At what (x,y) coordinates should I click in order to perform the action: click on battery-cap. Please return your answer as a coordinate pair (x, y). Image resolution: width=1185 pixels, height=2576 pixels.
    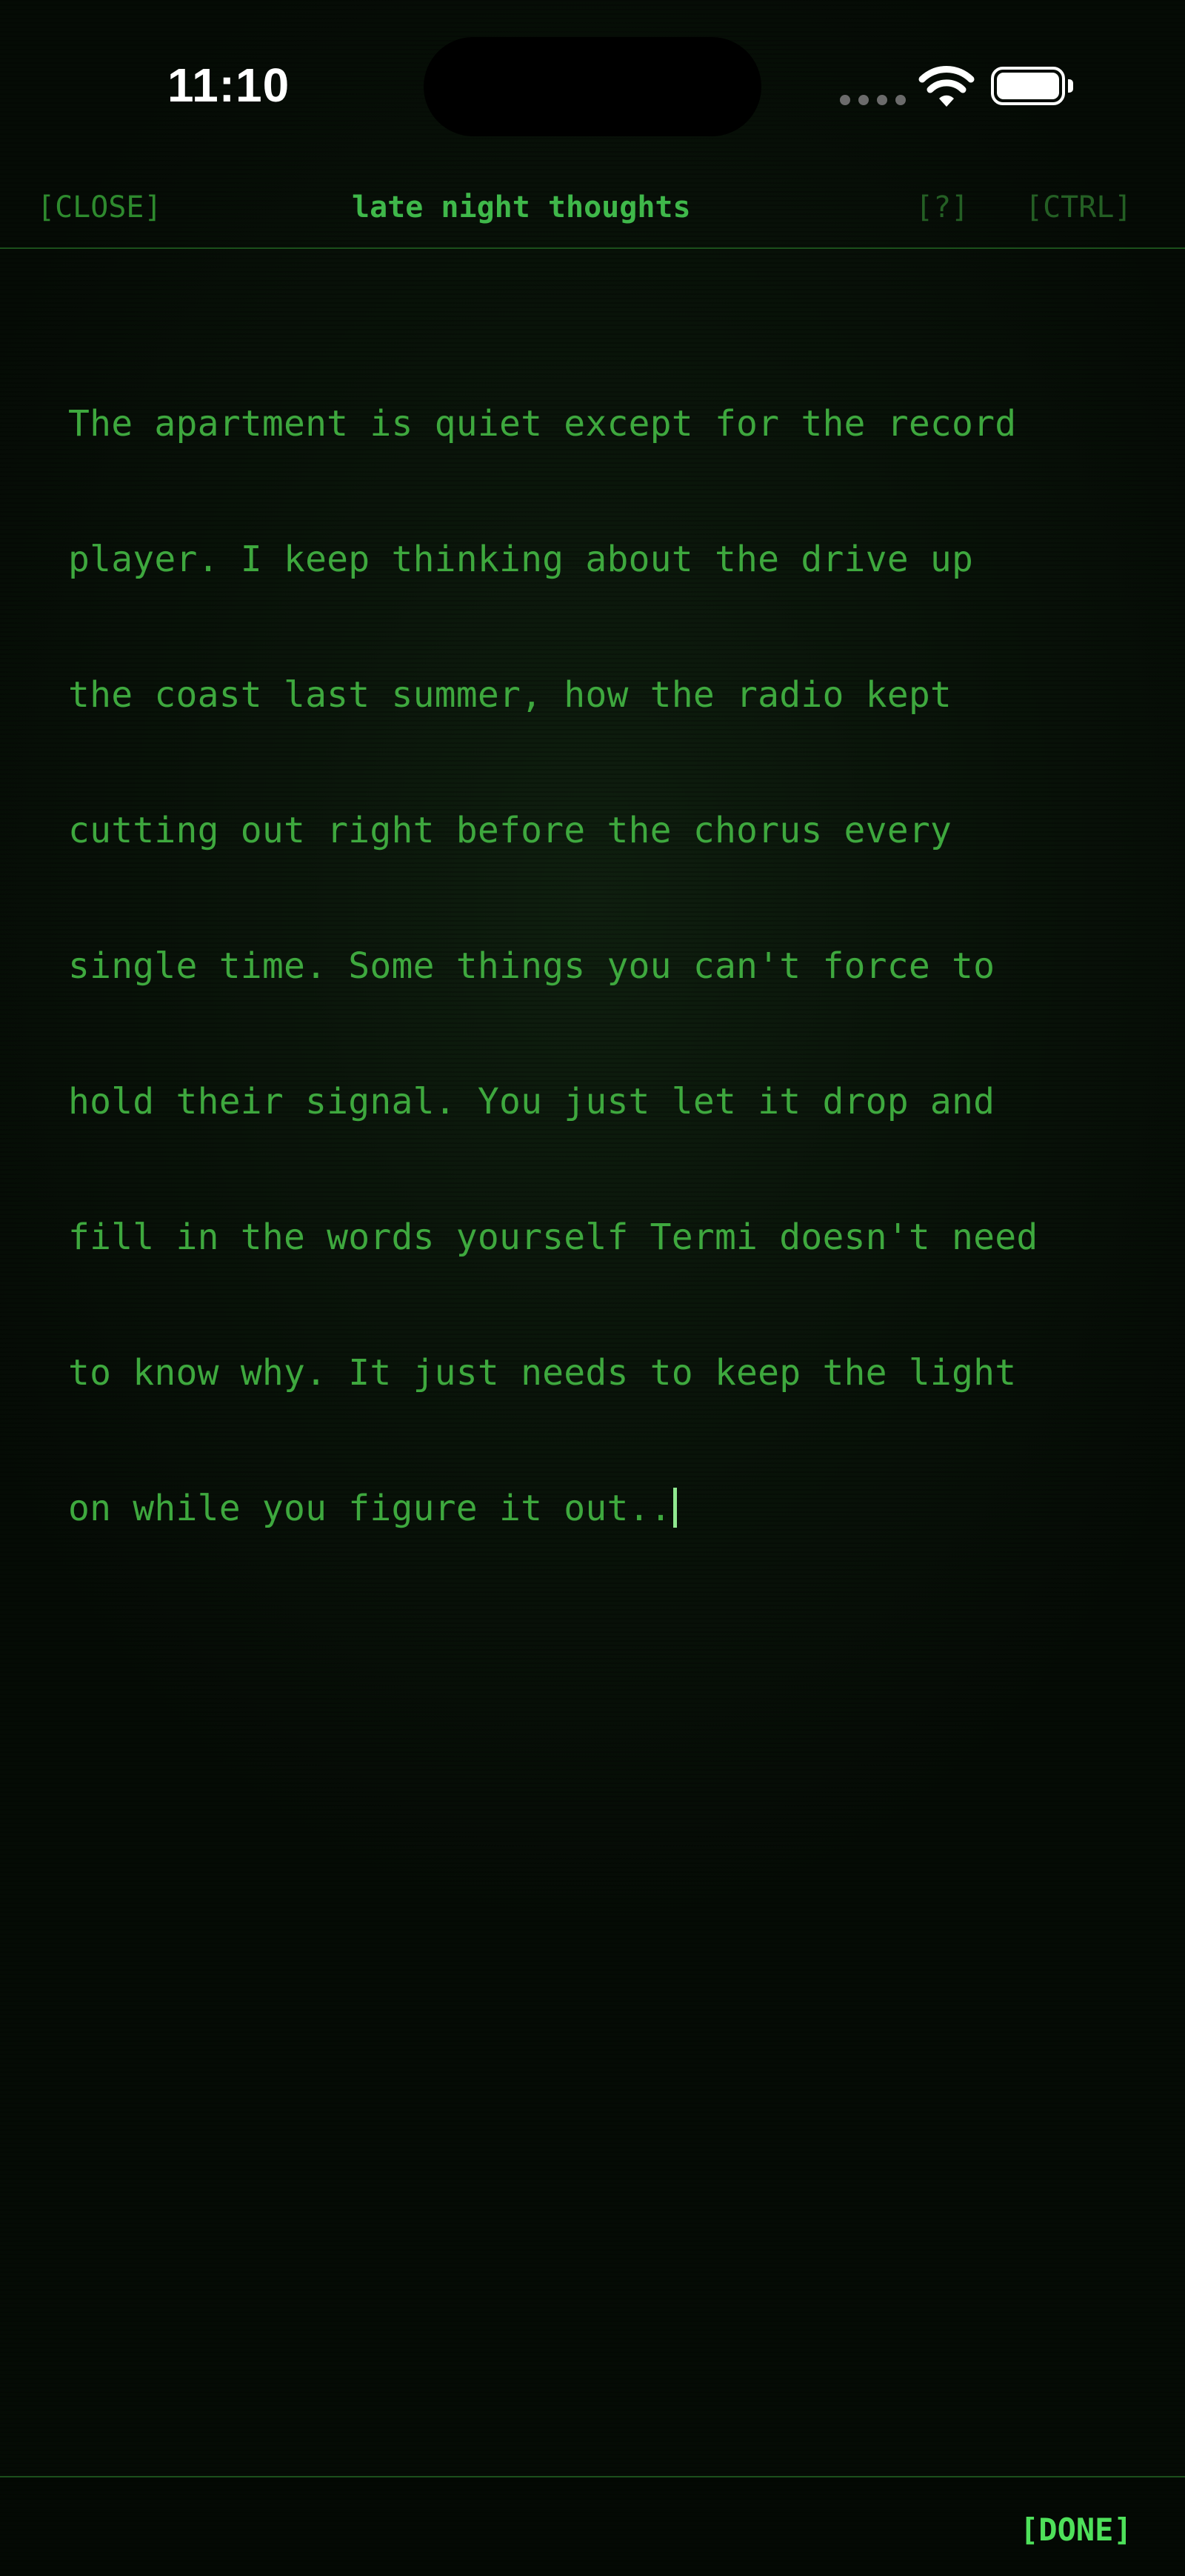
    Looking at the image, I should click on (1070, 86).